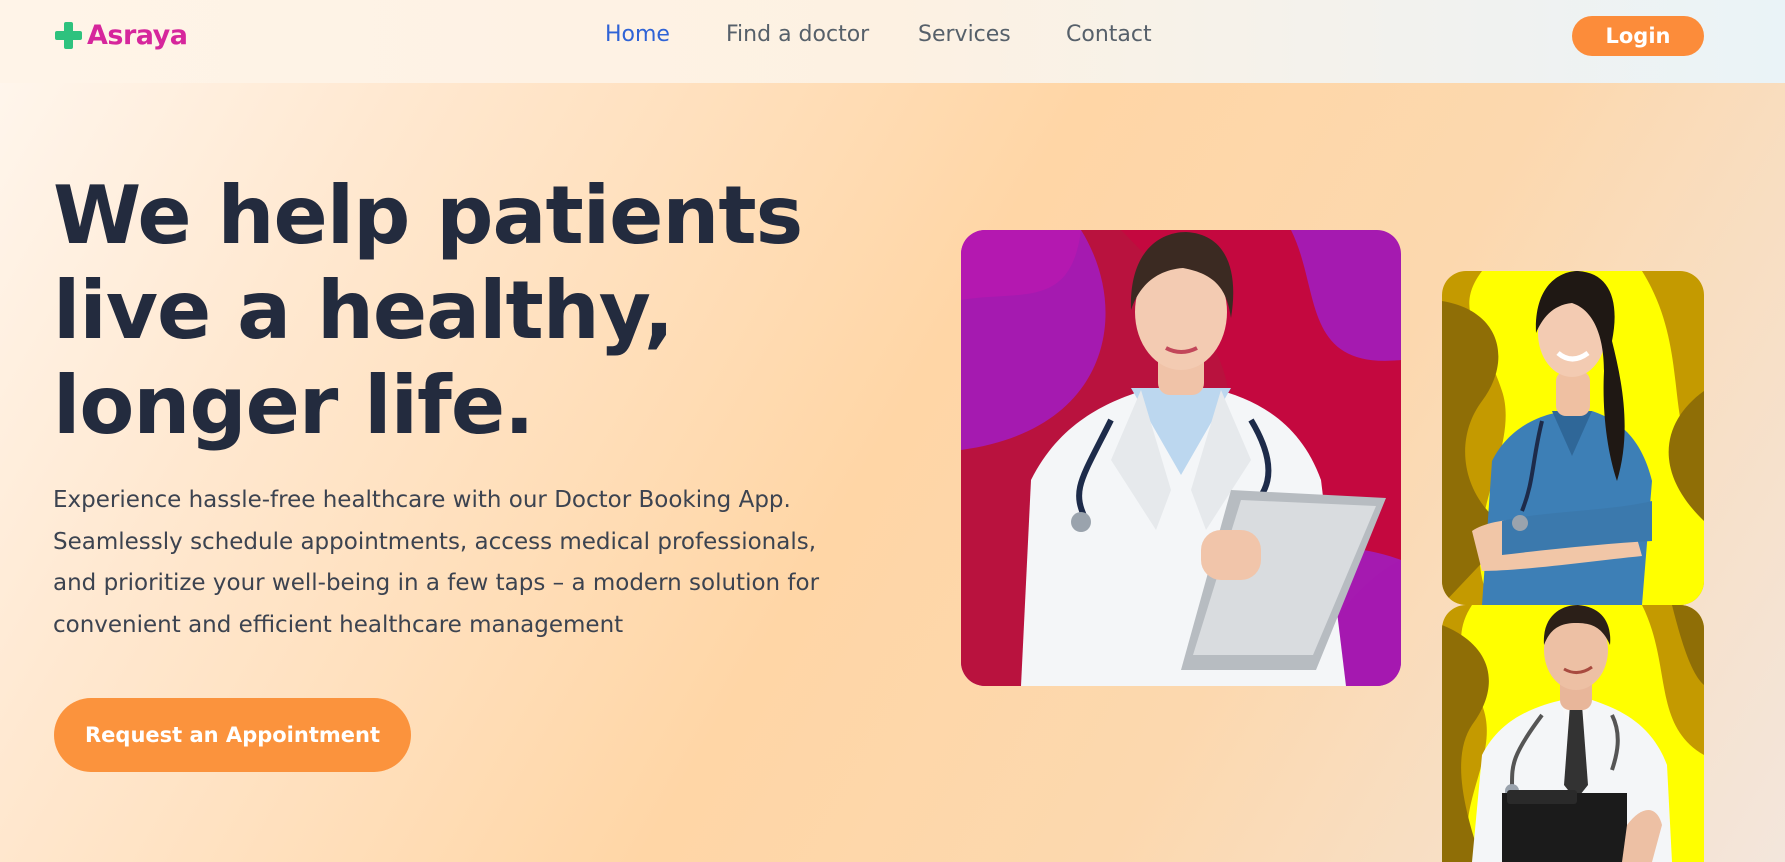 This screenshot has height=862, width=1785. Describe the element at coordinates (68, 35) in the screenshot. I see `medical-cross-icon` at that location.